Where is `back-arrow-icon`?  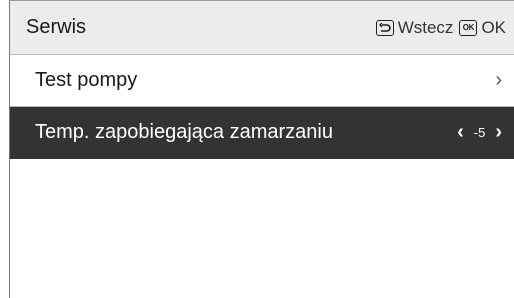 back-arrow-icon is located at coordinates (384, 27).